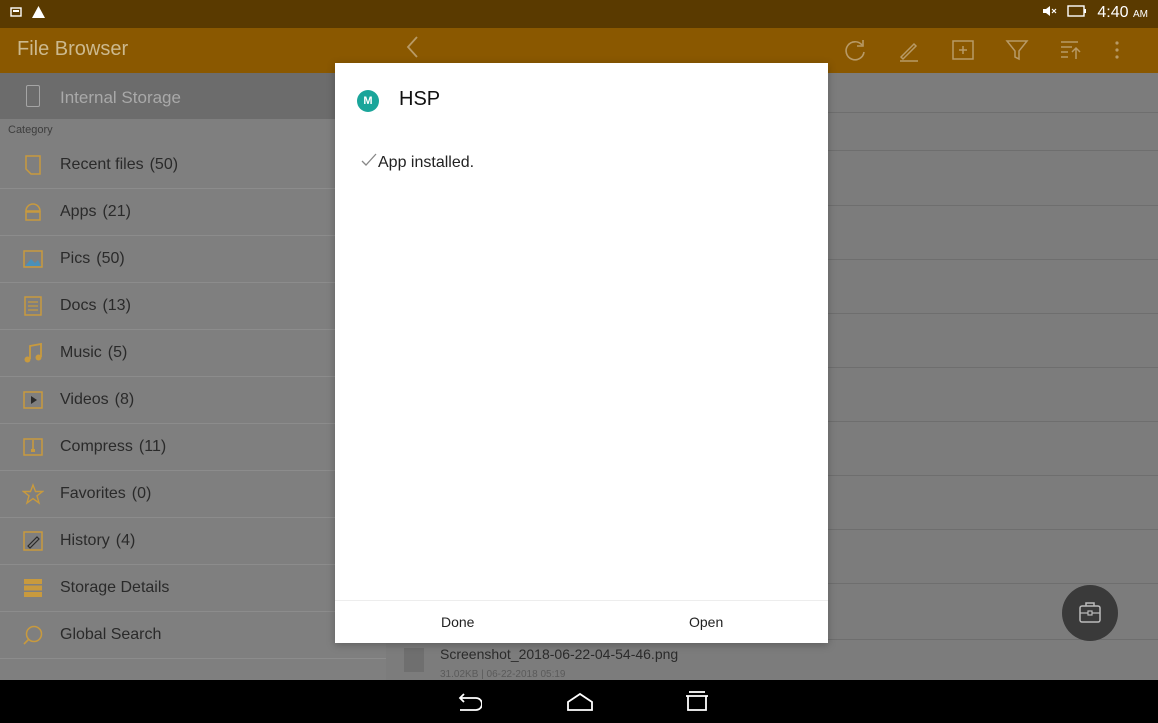 The width and height of the screenshot is (1158, 723). I want to click on sidebar-item-music: Music (5), so click(193, 353).